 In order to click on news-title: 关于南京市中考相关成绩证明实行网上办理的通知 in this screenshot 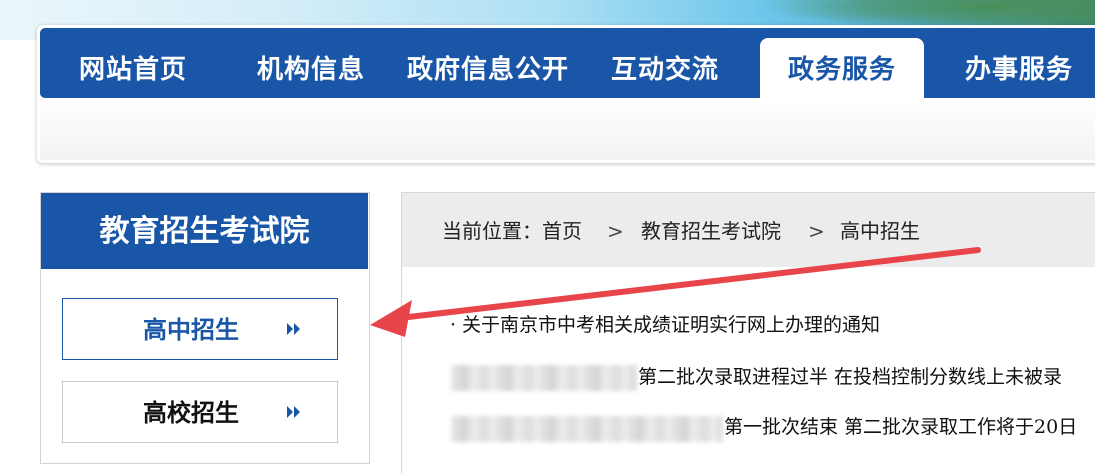, I will do `click(671, 325)`.